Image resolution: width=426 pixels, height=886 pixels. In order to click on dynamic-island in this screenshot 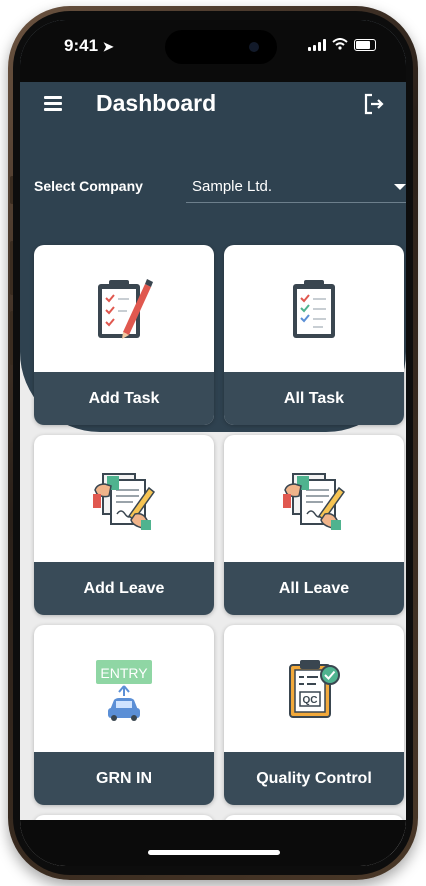, I will do `click(221, 47)`.